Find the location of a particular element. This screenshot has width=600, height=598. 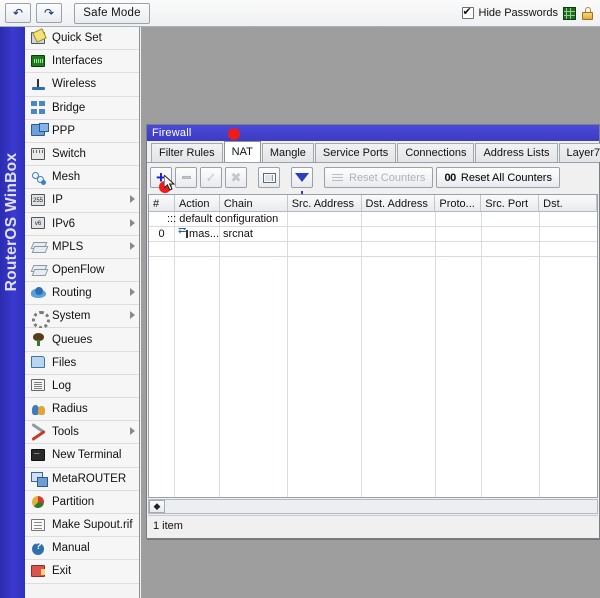

reset-all-counters-label: Reset All Counters is located at coordinates (506, 177).